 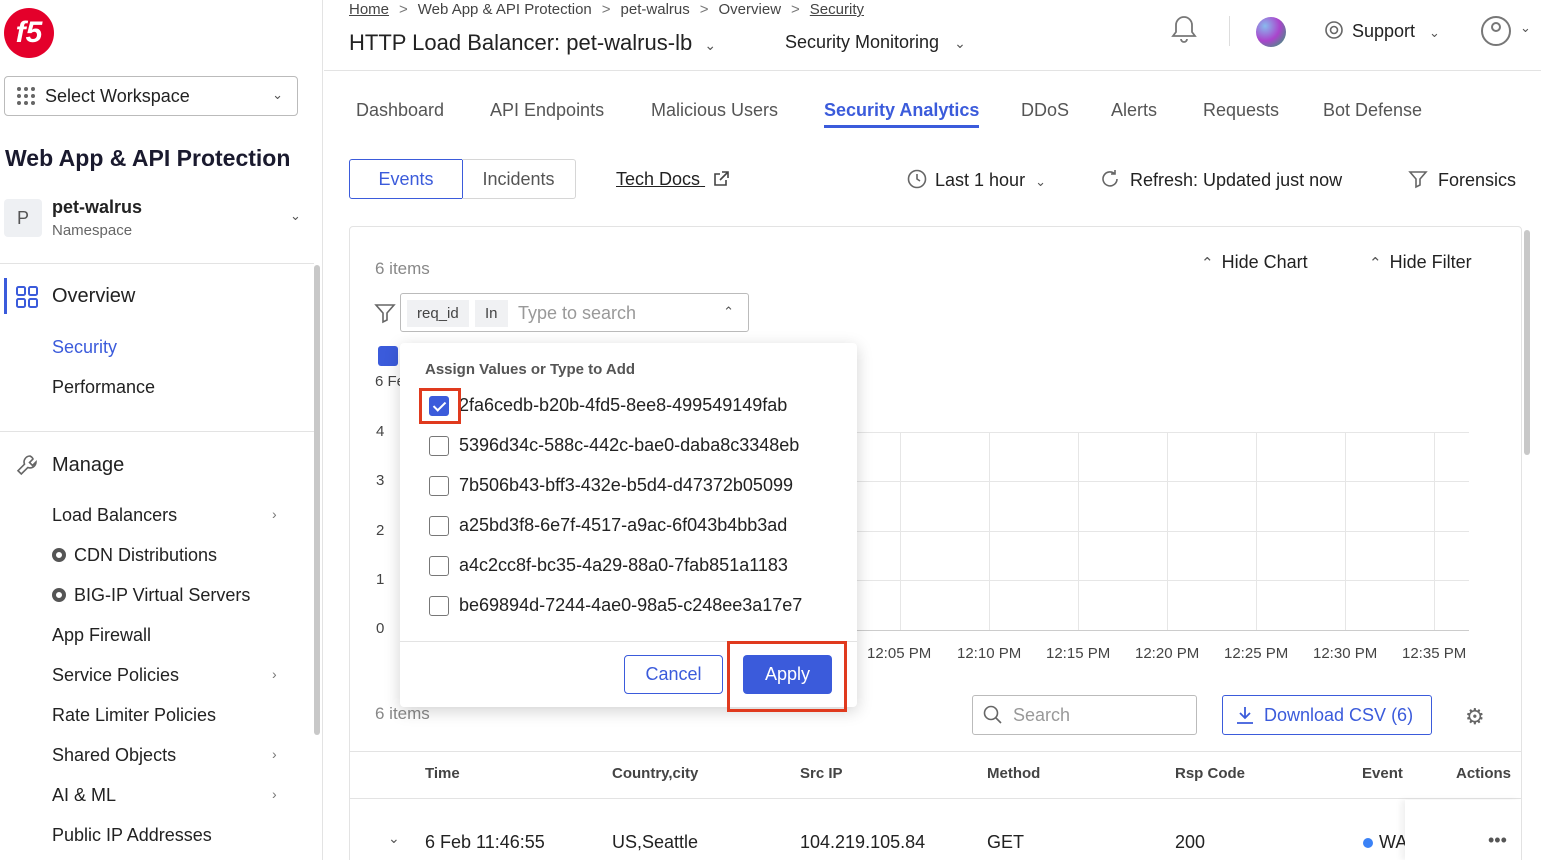 What do you see at coordinates (1527, 342) in the screenshot?
I see `content-scrollbar` at bounding box center [1527, 342].